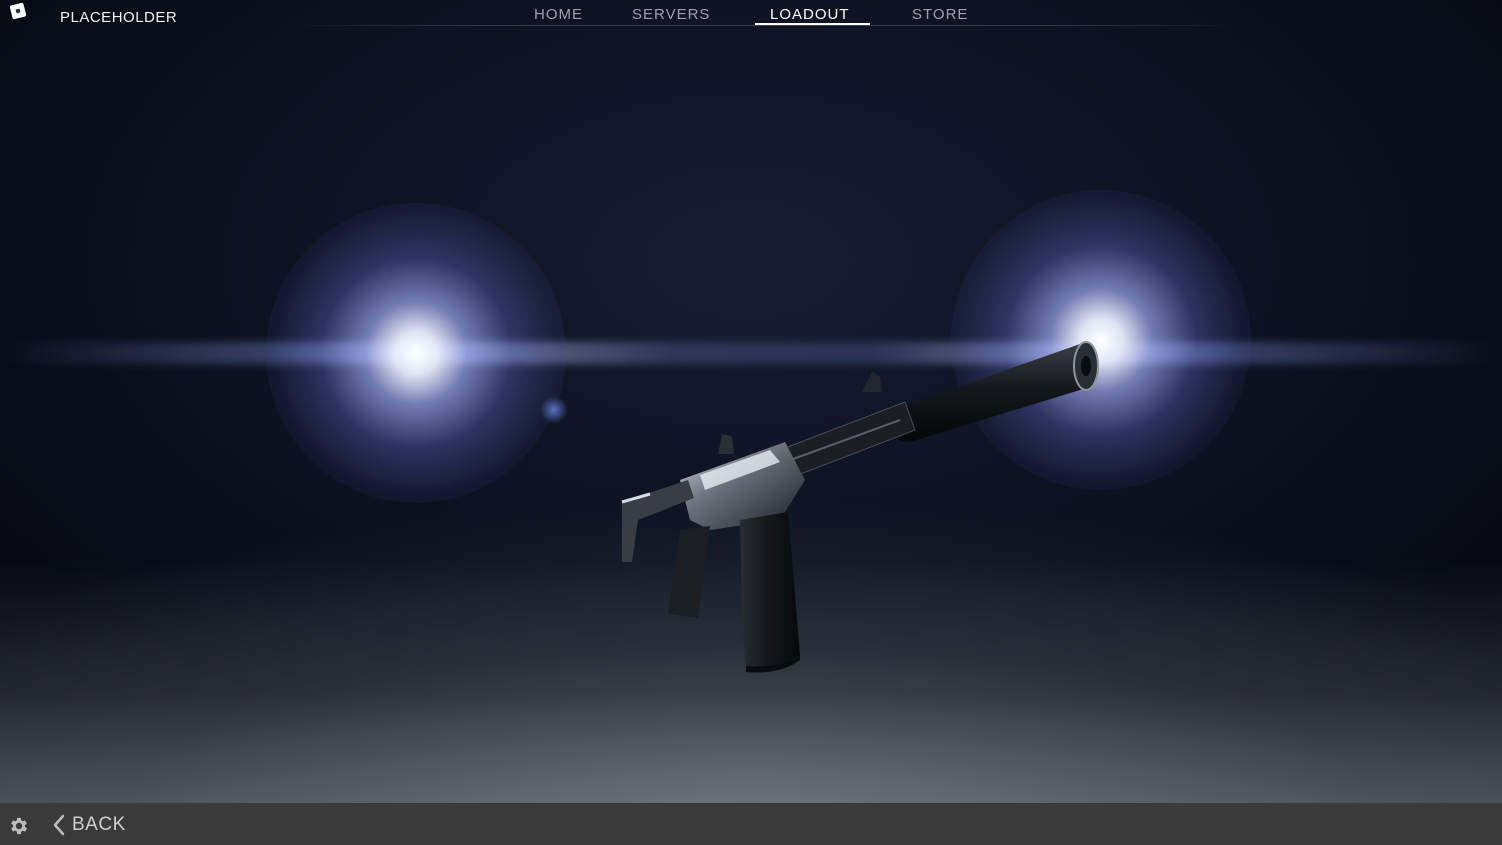 This screenshot has width=1502, height=845. I want to click on top-navigation-bar: PLACEHOLDER HOME SERVERS LOADOUT STORE, so click(751, 18).